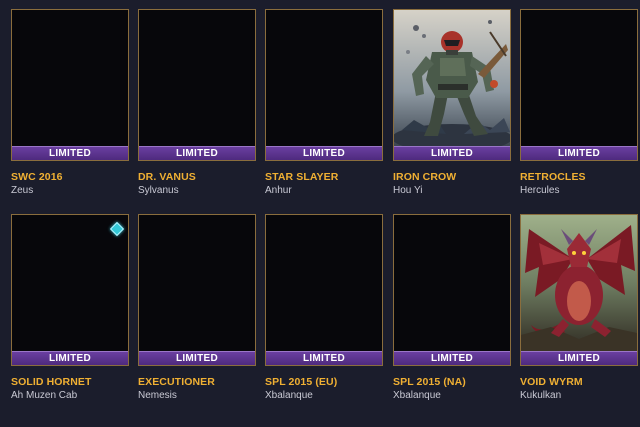 The image size is (640, 427). Describe the element at coordinates (51, 382) in the screenshot. I see `skin-name: SOLID HORNET` at that location.